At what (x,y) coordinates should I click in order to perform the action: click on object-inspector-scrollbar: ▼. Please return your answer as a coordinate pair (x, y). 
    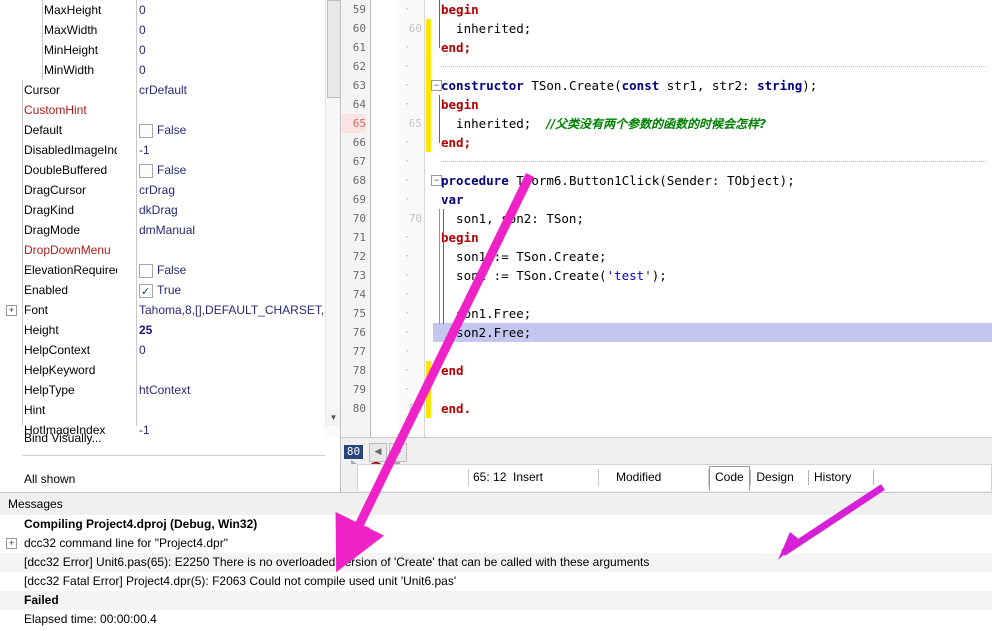
    Looking at the image, I should click on (332, 213).